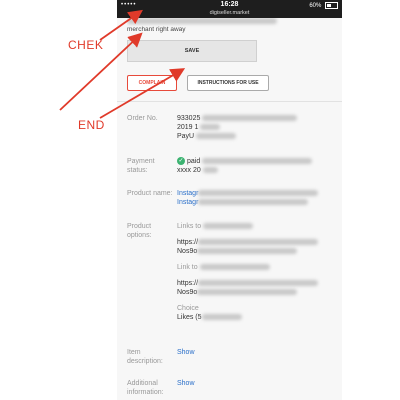 This screenshot has height=400, width=400. I want to click on chek-arrow, so click(121, 25).